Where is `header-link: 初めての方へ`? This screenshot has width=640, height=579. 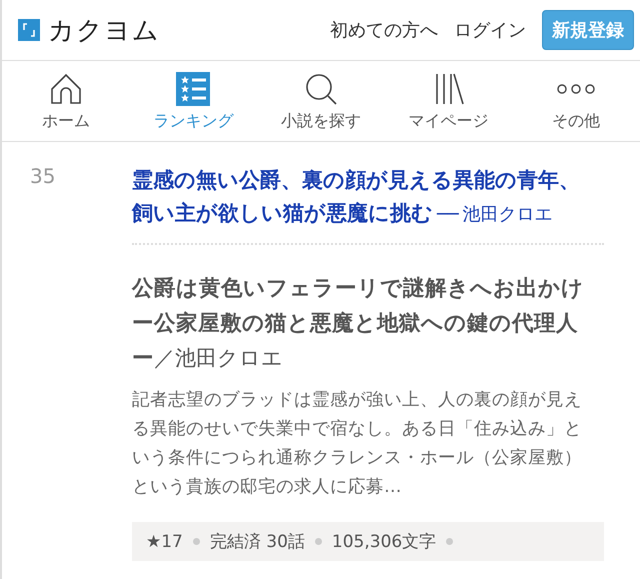
header-link: 初めての方へ is located at coordinates (384, 30).